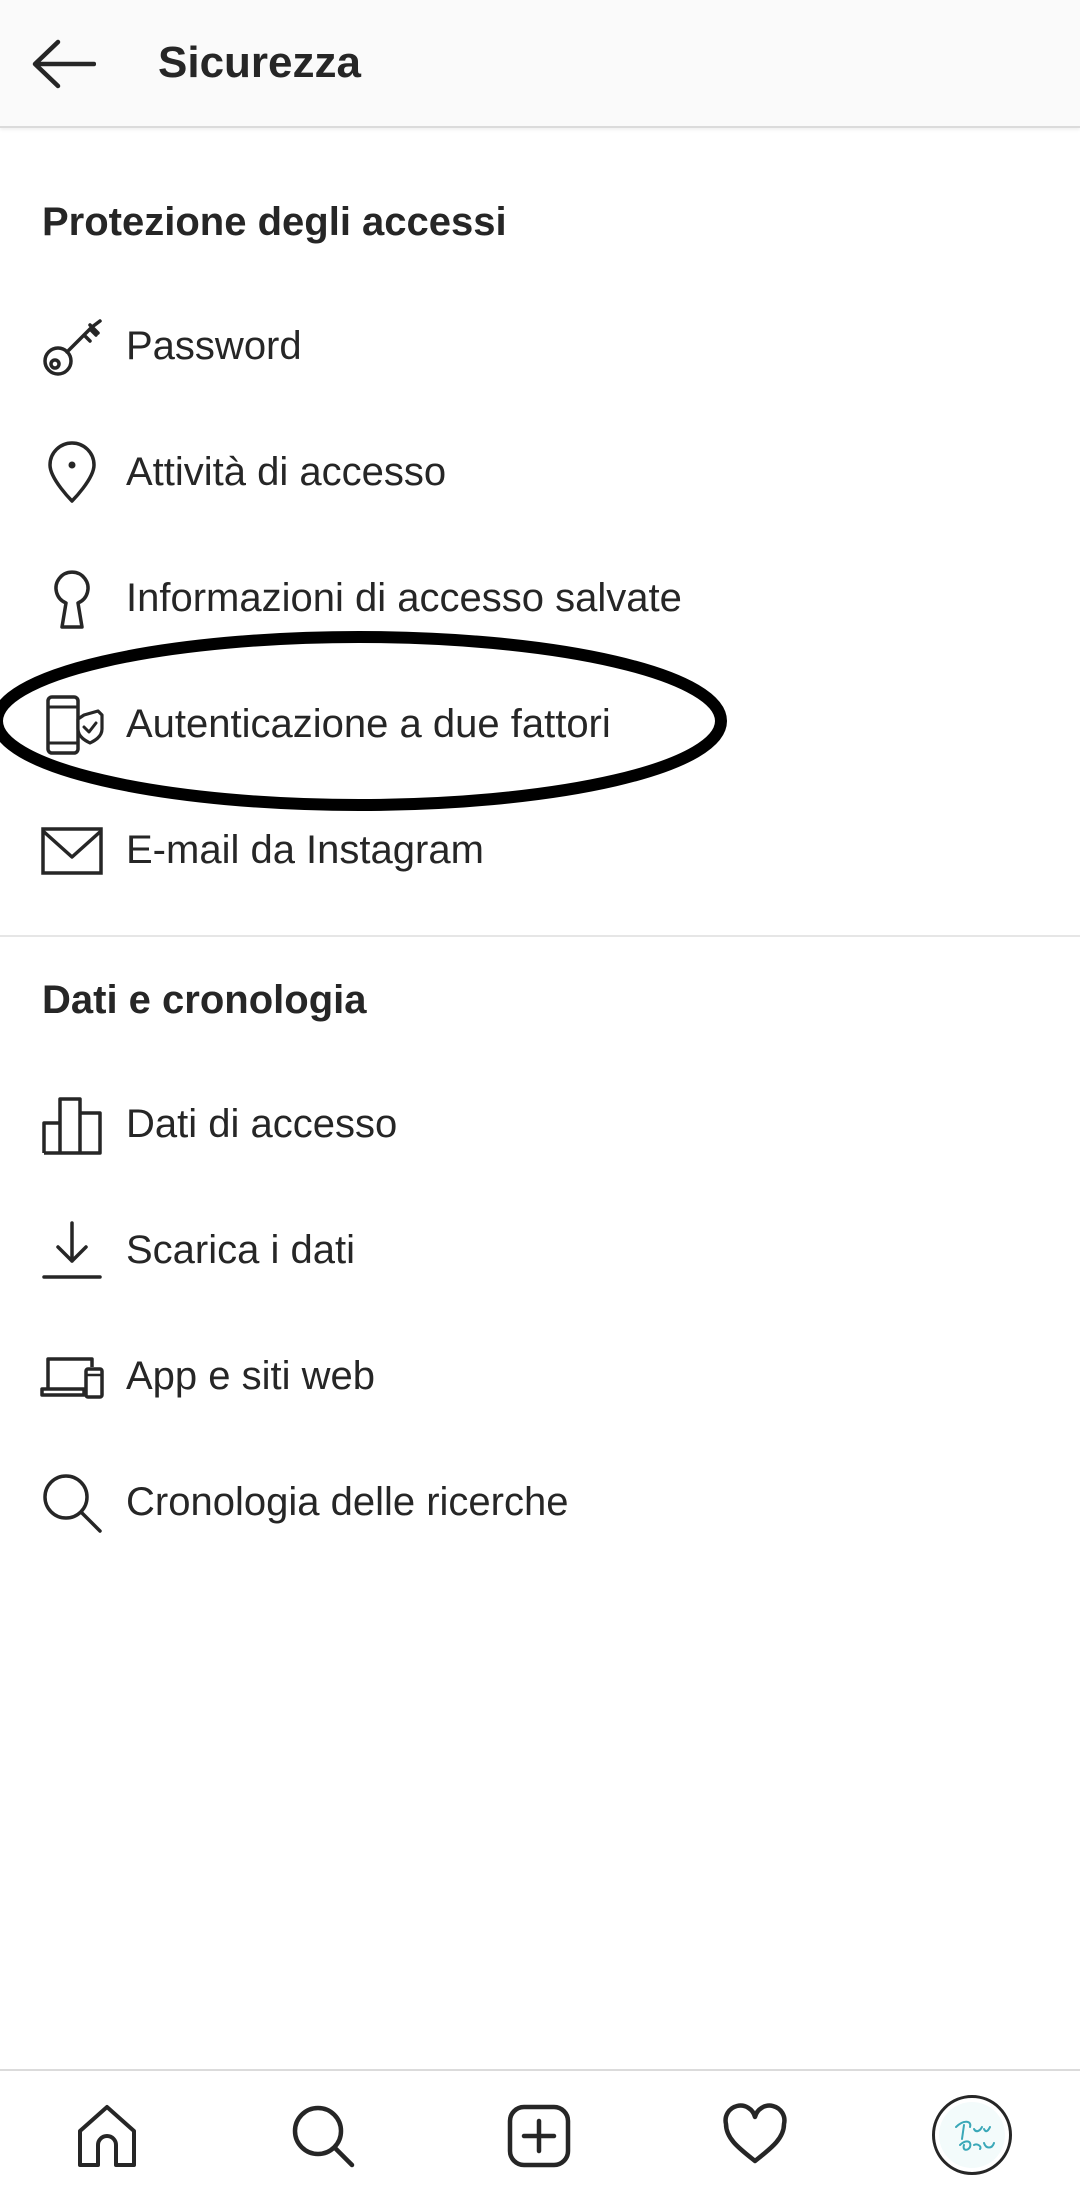 The width and height of the screenshot is (1080, 2198). I want to click on menu-item-label: Attività di accesso, so click(286, 472).